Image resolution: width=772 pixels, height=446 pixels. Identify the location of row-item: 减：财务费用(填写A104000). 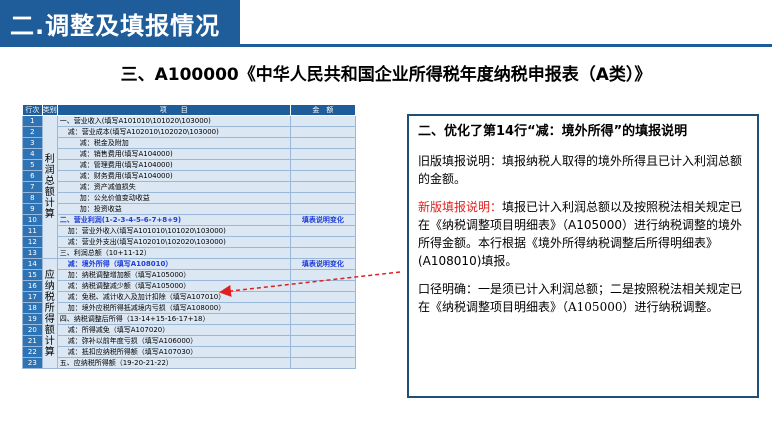
(173, 176).